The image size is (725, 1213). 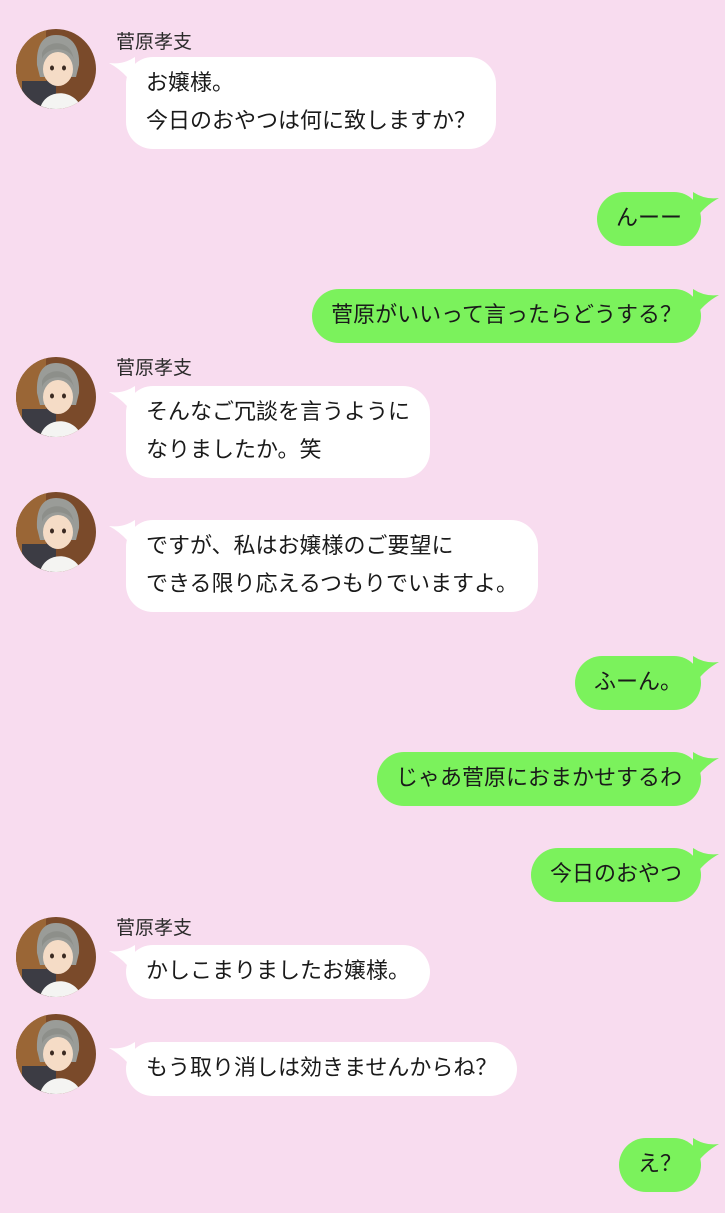 What do you see at coordinates (659, 1164) in the screenshot?
I see `message-text: え？` at bounding box center [659, 1164].